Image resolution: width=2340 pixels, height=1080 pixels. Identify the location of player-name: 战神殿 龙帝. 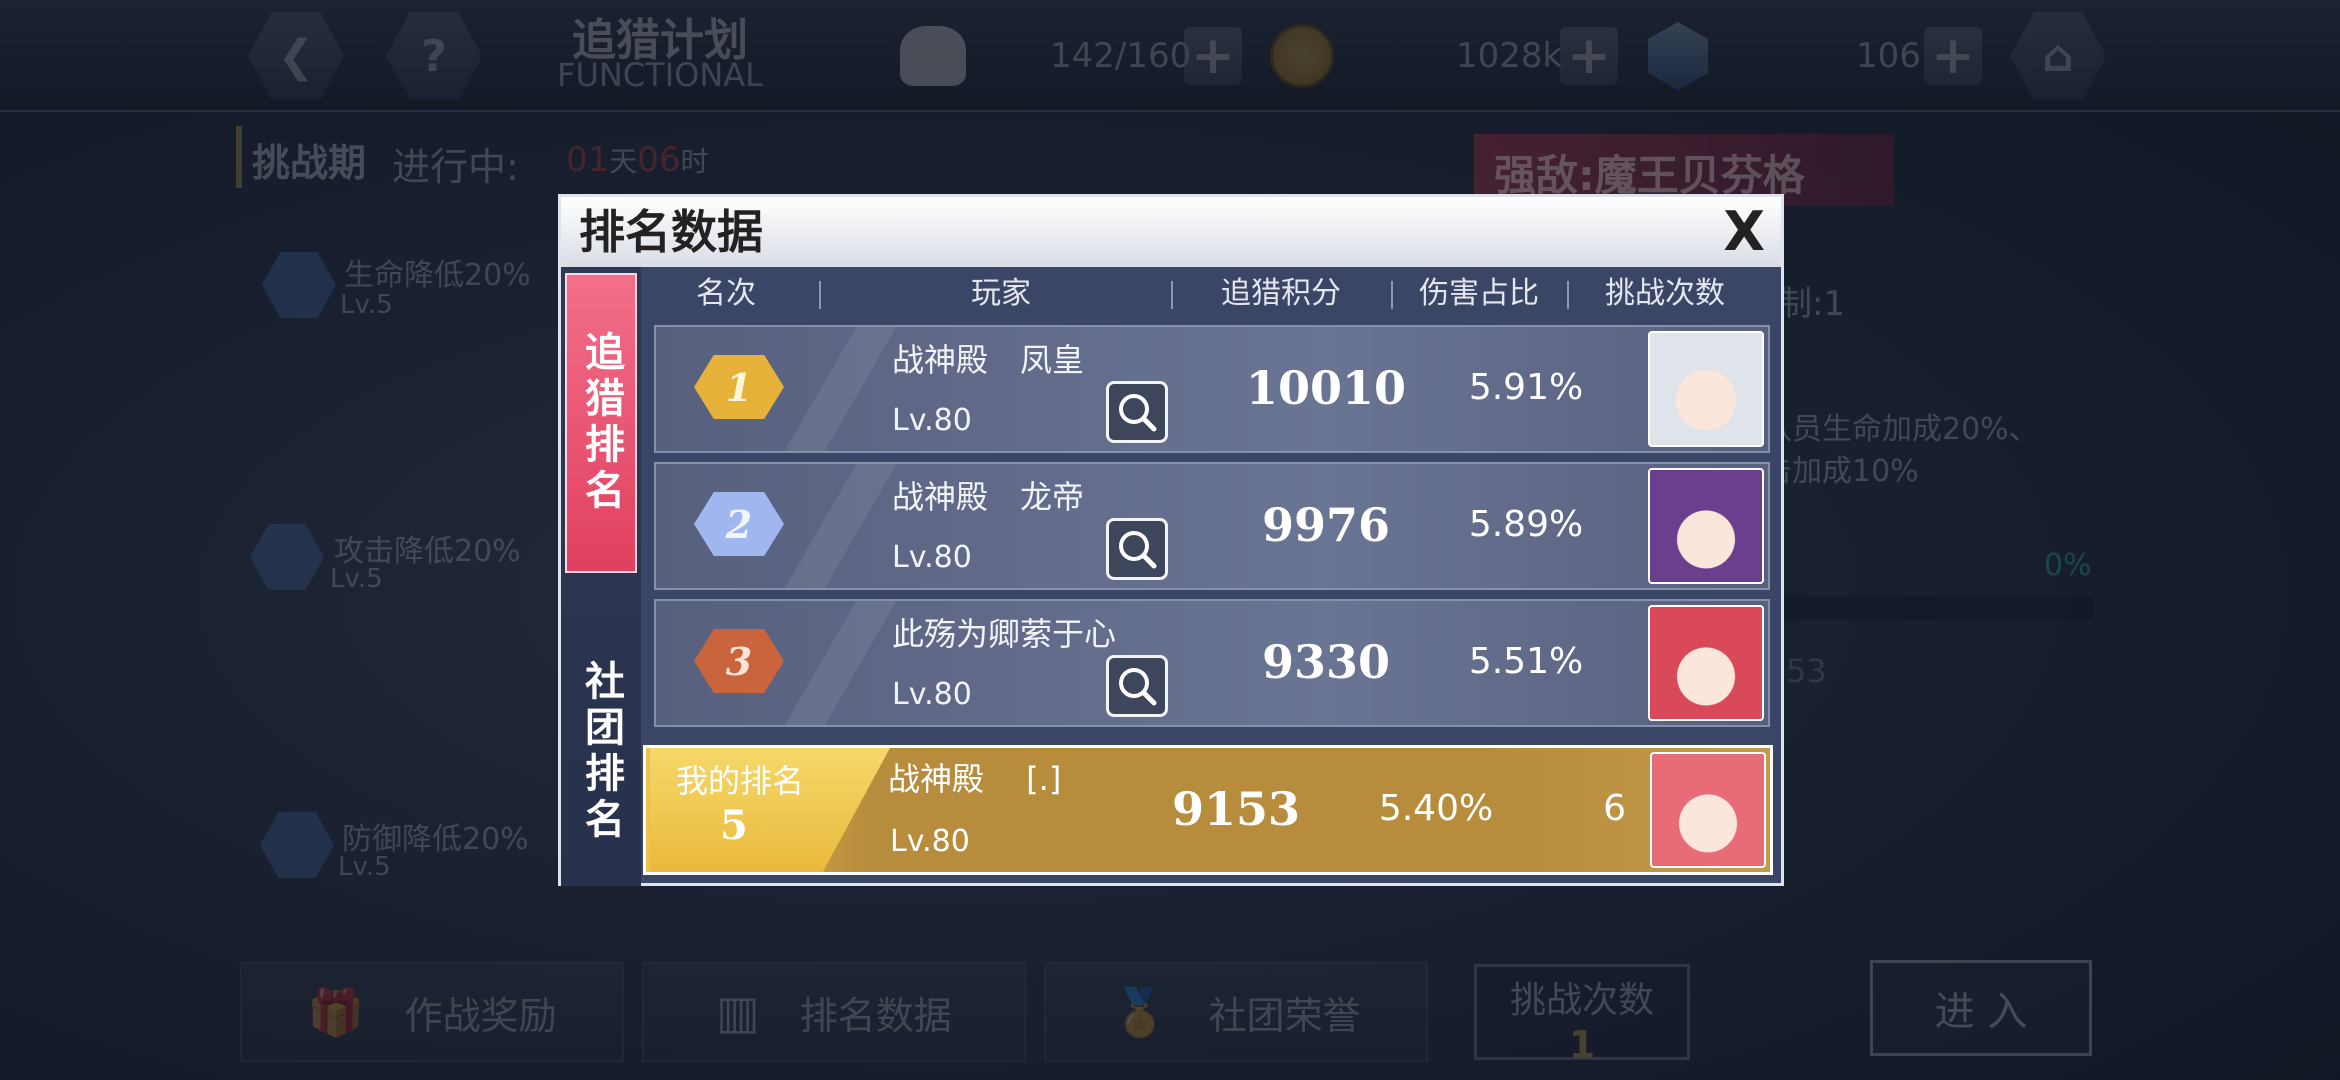
(988, 497).